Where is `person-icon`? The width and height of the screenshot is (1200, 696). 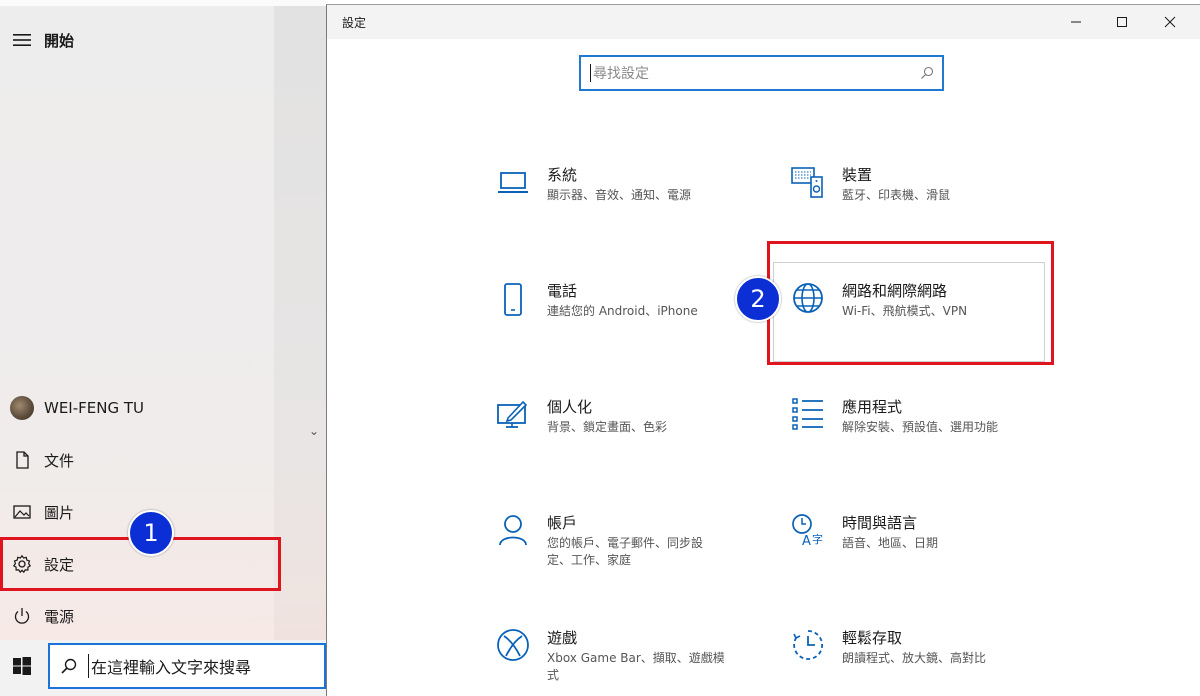 person-icon is located at coordinates (513, 530).